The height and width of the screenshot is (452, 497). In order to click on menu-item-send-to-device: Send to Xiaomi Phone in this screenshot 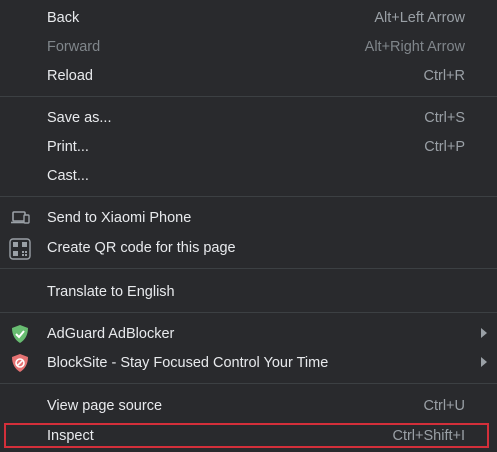, I will do `click(248, 217)`.